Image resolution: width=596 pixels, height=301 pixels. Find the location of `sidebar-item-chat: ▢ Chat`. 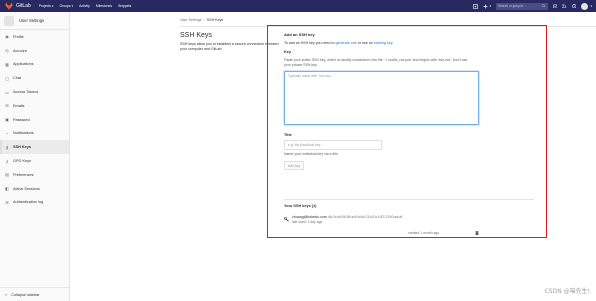

sidebar-item-chat: ▢ Chat is located at coordinates (34, 78).